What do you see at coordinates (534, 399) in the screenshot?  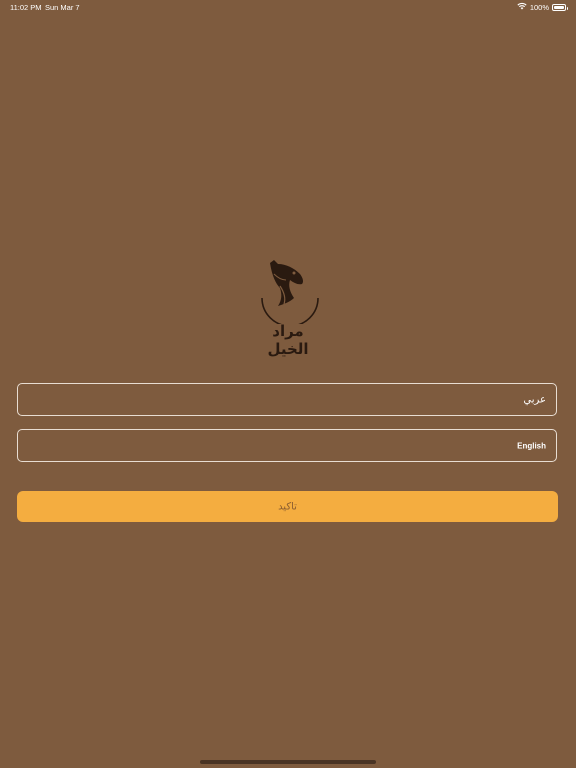 I see `arabic-language-label: عربي` at bounding box center [534, 399].